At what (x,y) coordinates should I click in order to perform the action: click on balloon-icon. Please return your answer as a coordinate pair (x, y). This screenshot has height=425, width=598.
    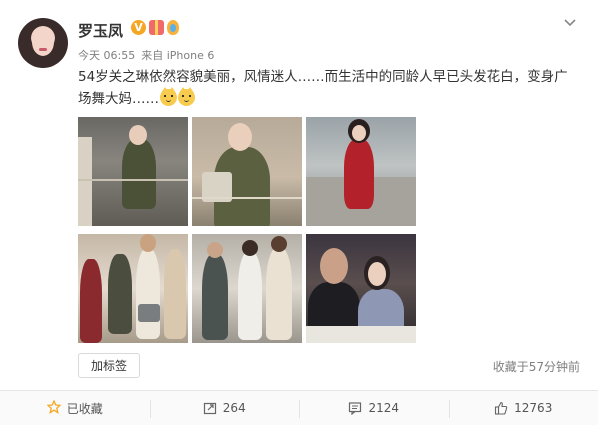
    Looking at the image, I should click on (173, 27).